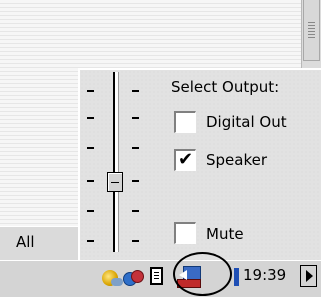  What do you see at coordinates (308, 276) in the screenshot?
I see `triangle-right-icon` at bounding box center [308, 276].